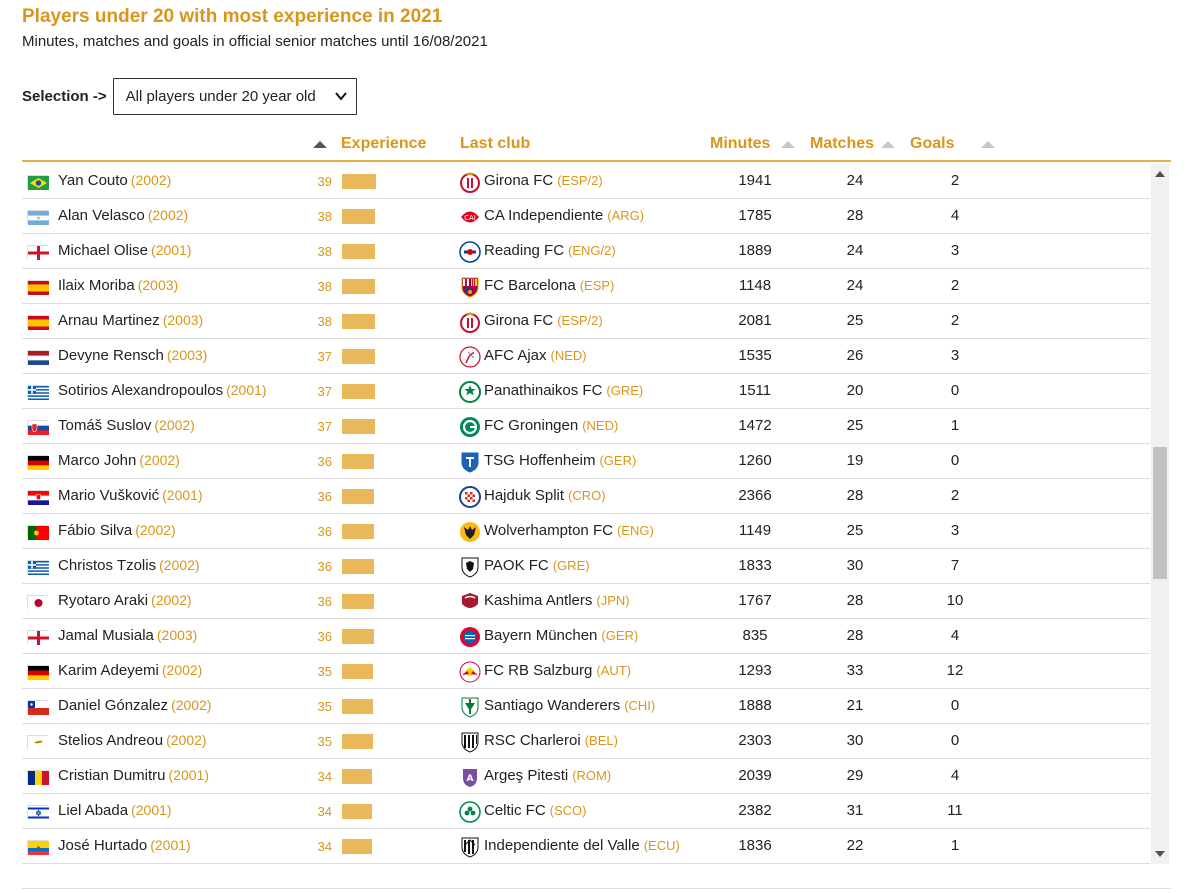  I want to click on club-name: FC Barcelona (ESP), so click(549, 285).